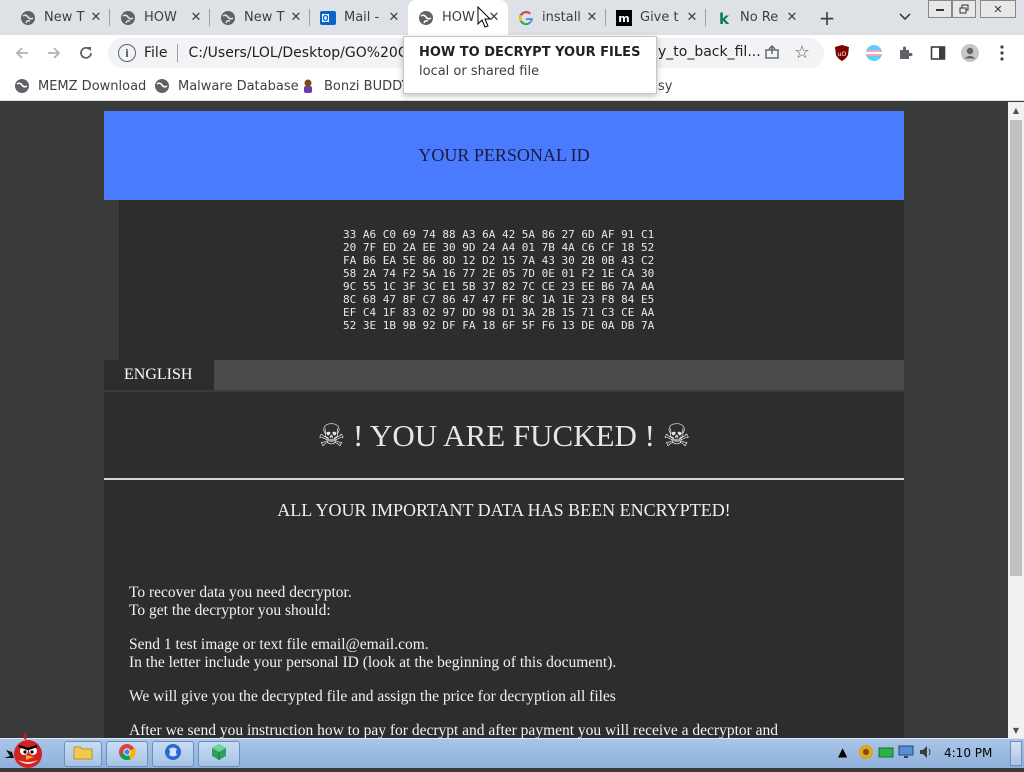 Image resolution: width=1024 pixels, height=772 pixels. I want to click on tooltip-subtitle: local or shared file, so click(479, 71).